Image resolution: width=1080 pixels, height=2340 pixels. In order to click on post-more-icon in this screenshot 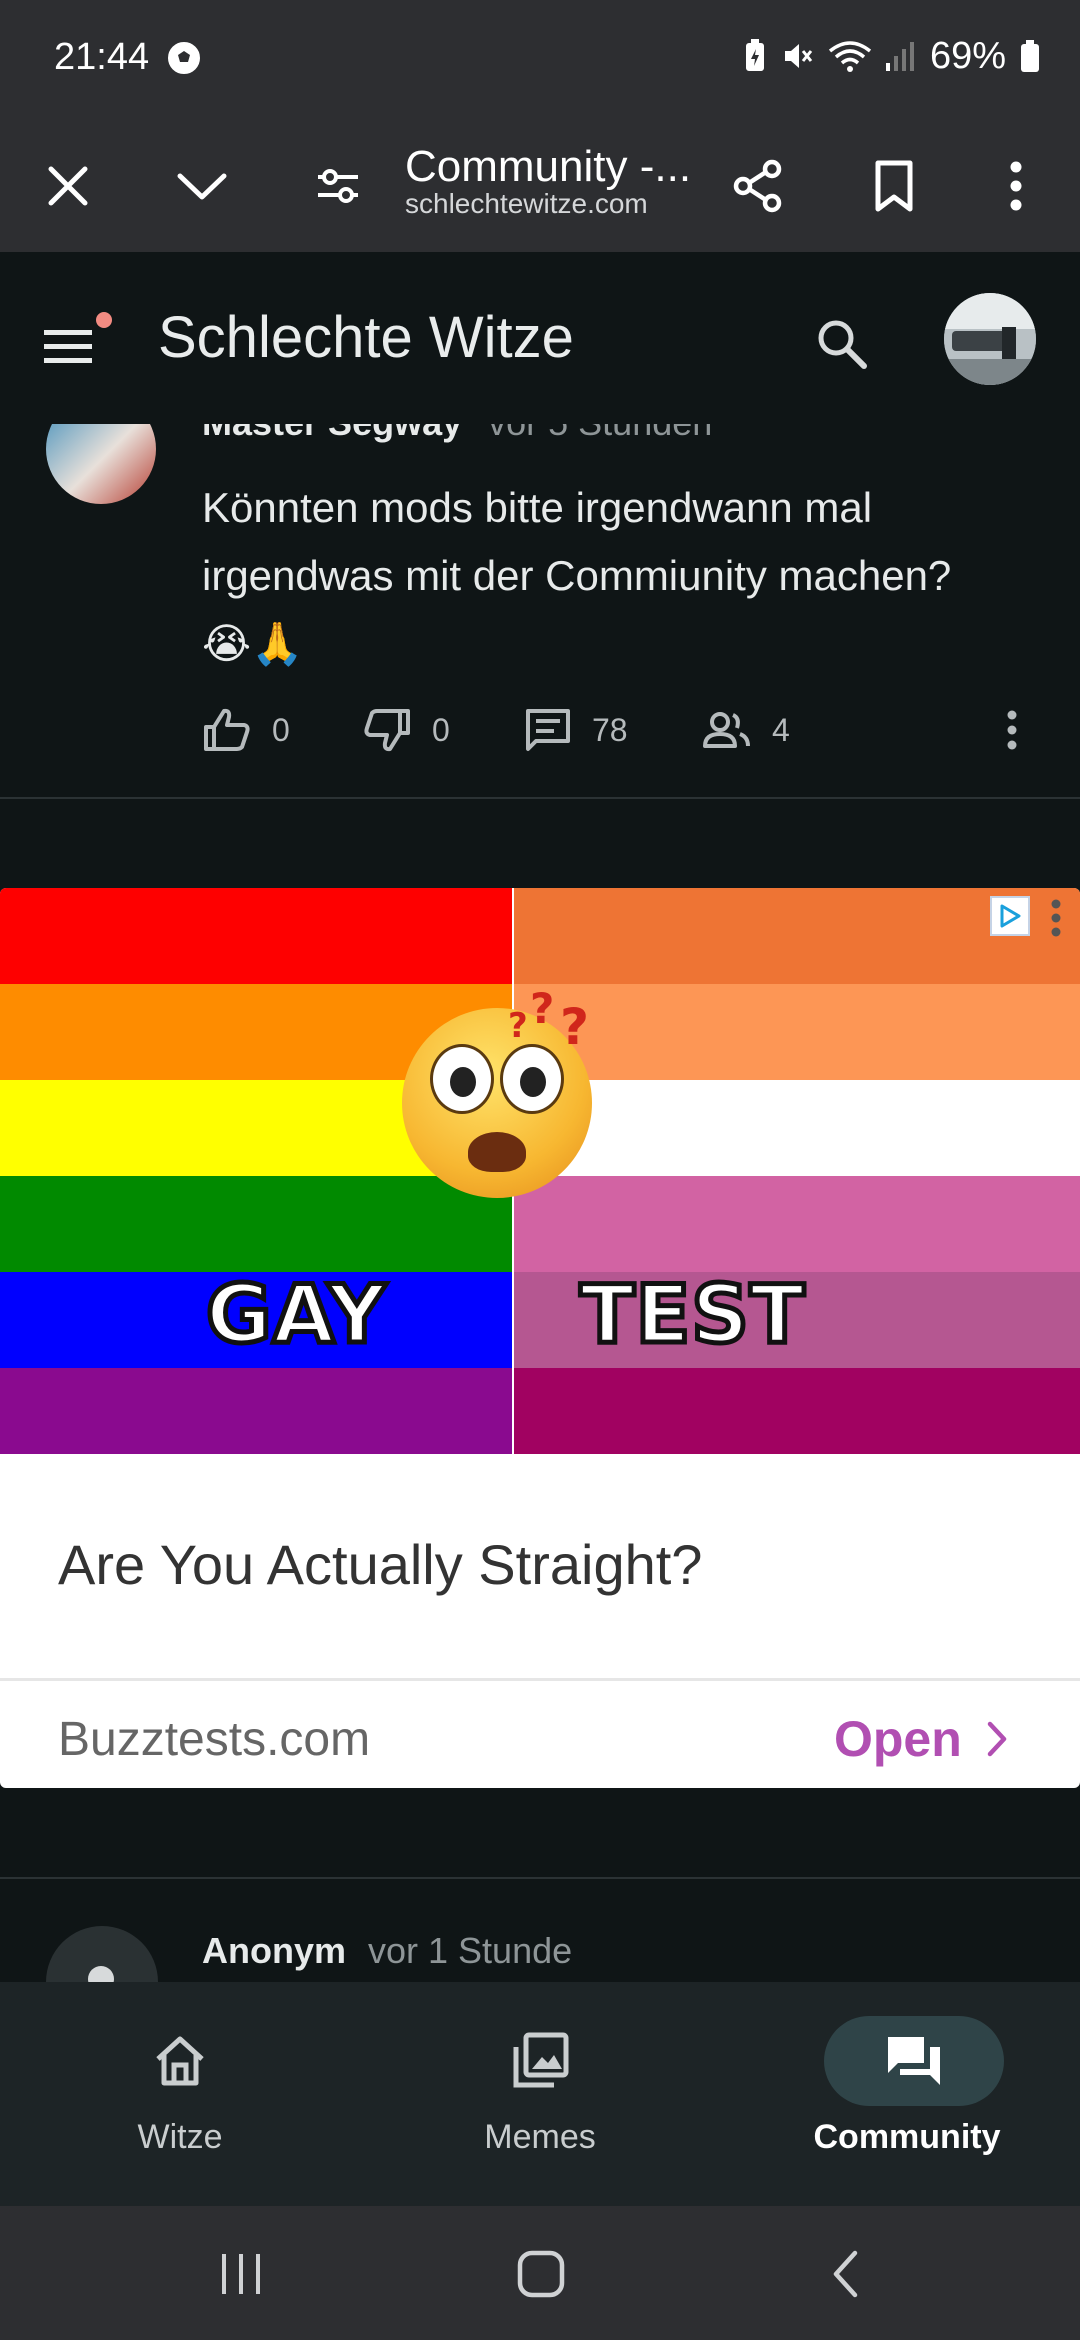, I will do `click(1012, 730)`.